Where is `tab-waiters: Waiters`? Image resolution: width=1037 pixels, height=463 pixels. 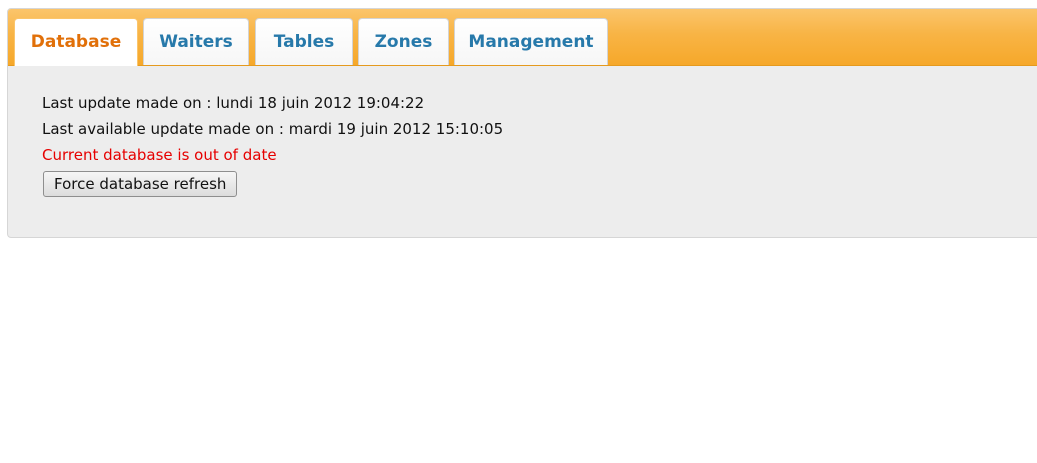
tab-waiters: Waiters is located at coordinates (196, 41).